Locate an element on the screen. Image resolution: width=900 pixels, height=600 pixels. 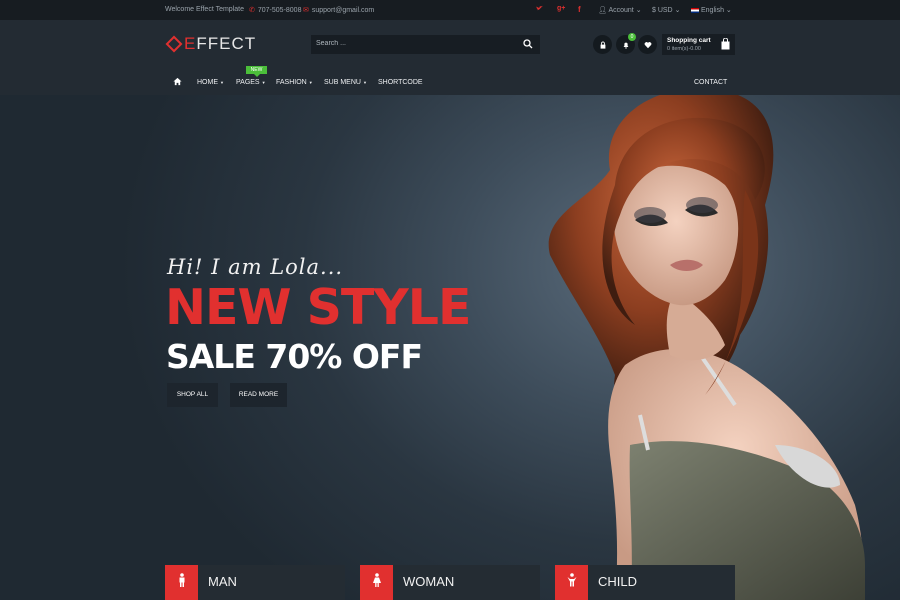
language-label: English is located at coordinates (712, 10).